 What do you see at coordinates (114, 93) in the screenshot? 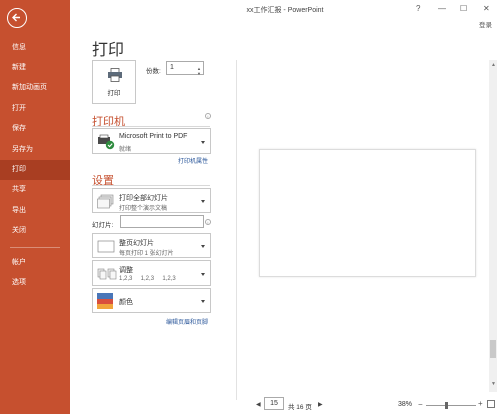
I see `print-button-label: 打印` at bounding box center [114, 93].